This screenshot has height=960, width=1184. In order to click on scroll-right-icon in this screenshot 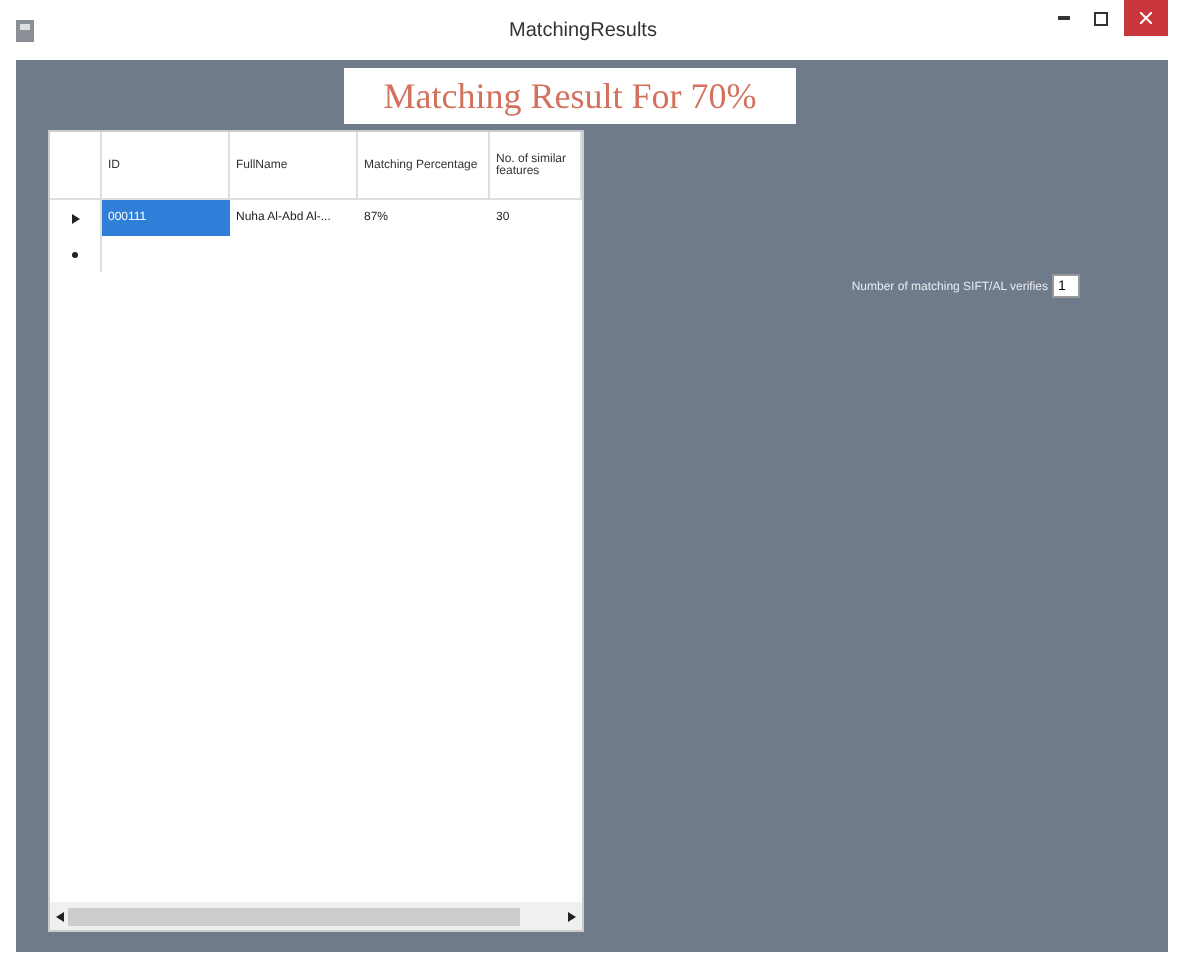, I will do `click(572, 916)`.